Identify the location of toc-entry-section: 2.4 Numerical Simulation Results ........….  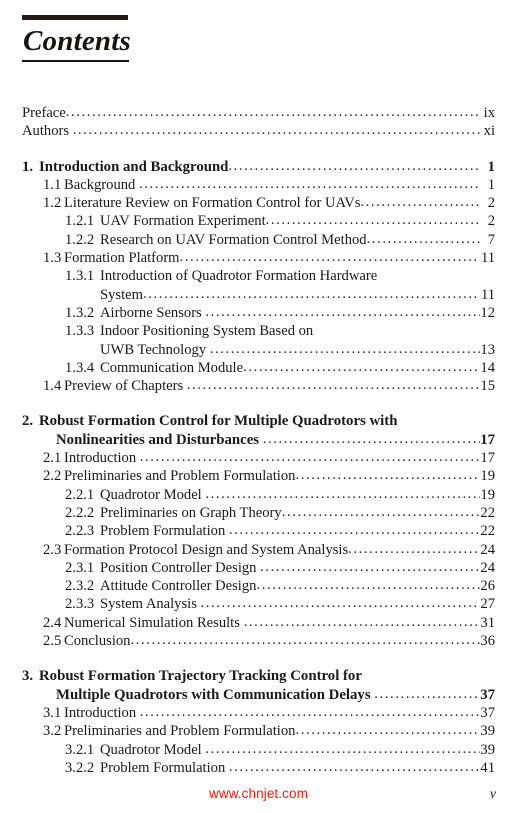
(258, 623).